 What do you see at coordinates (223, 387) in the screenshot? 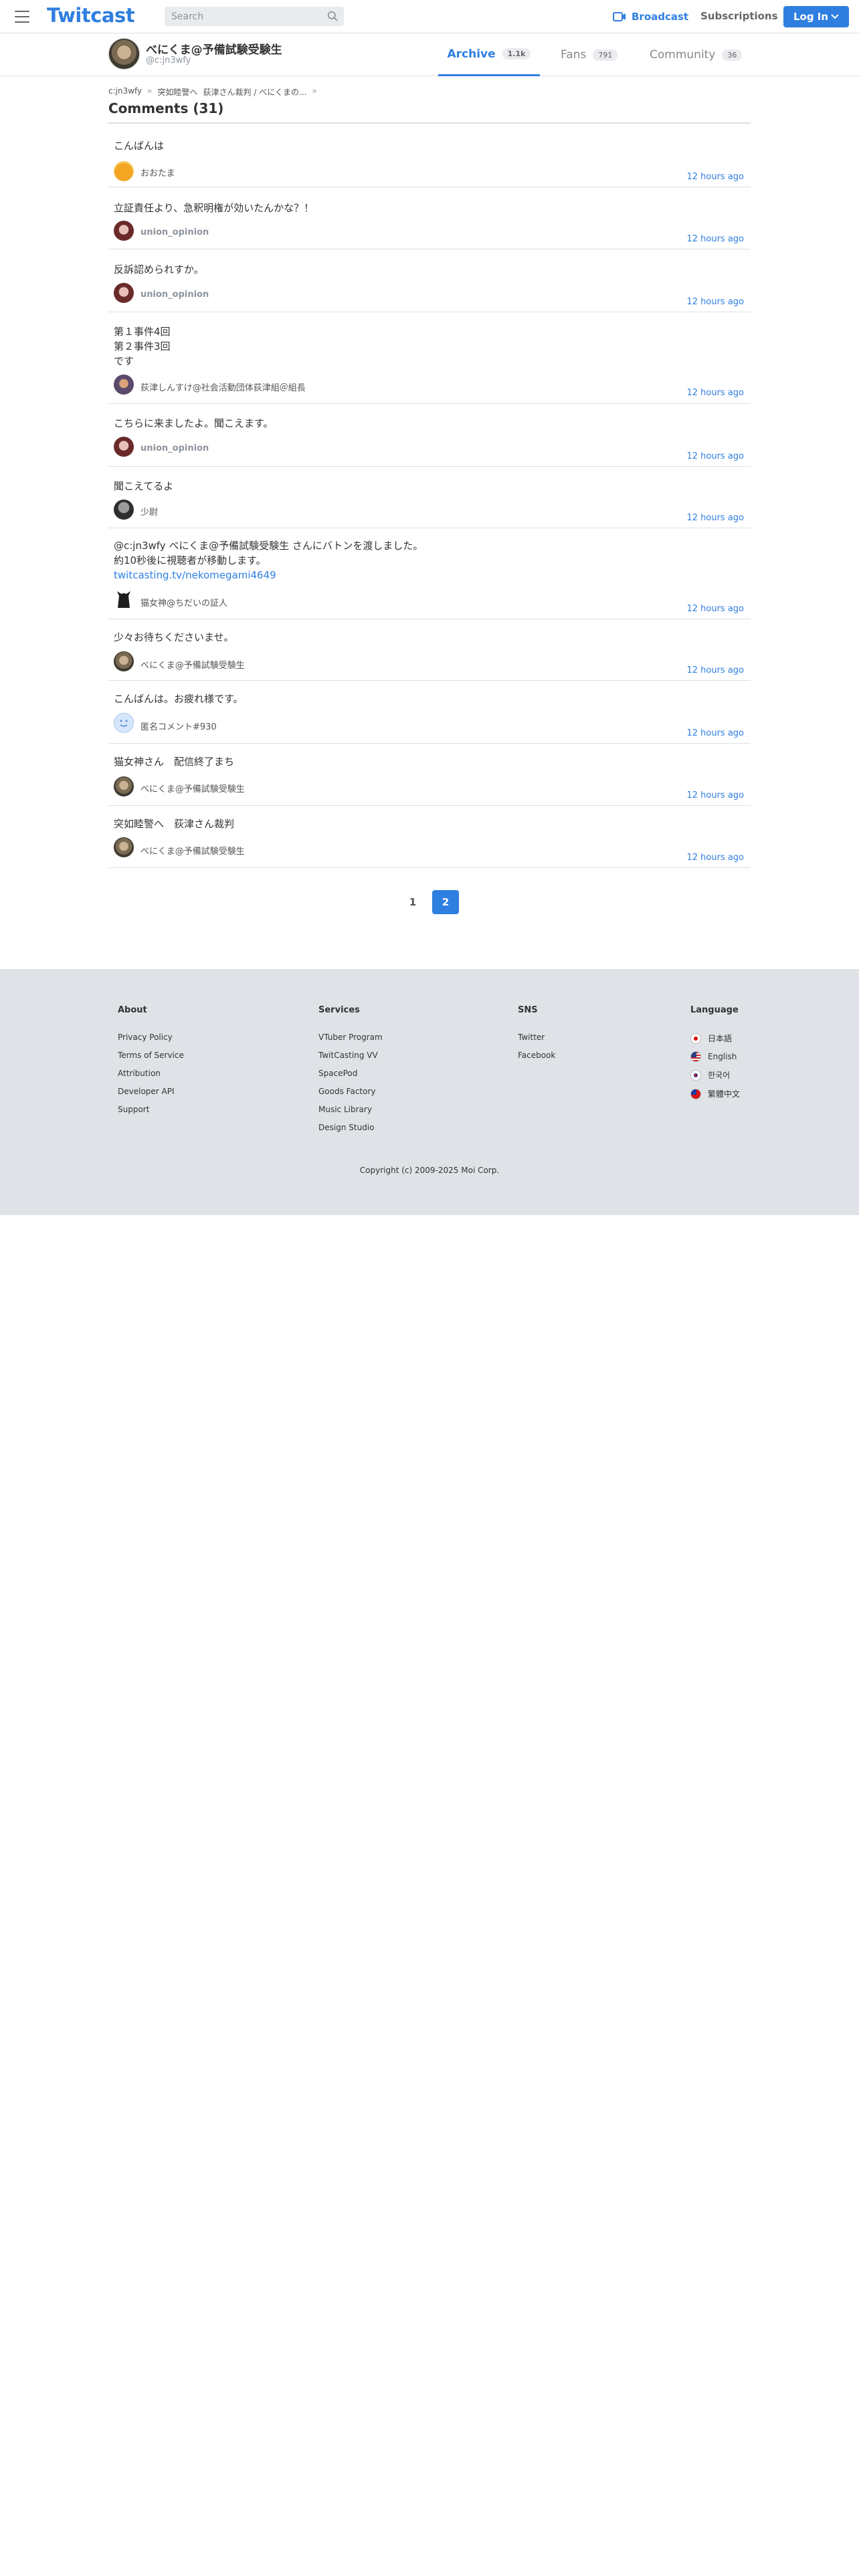
I see `comment-user: 荻津しんすけ@社会活動団体荻津組＠組長` at bounding box center [223, 387].